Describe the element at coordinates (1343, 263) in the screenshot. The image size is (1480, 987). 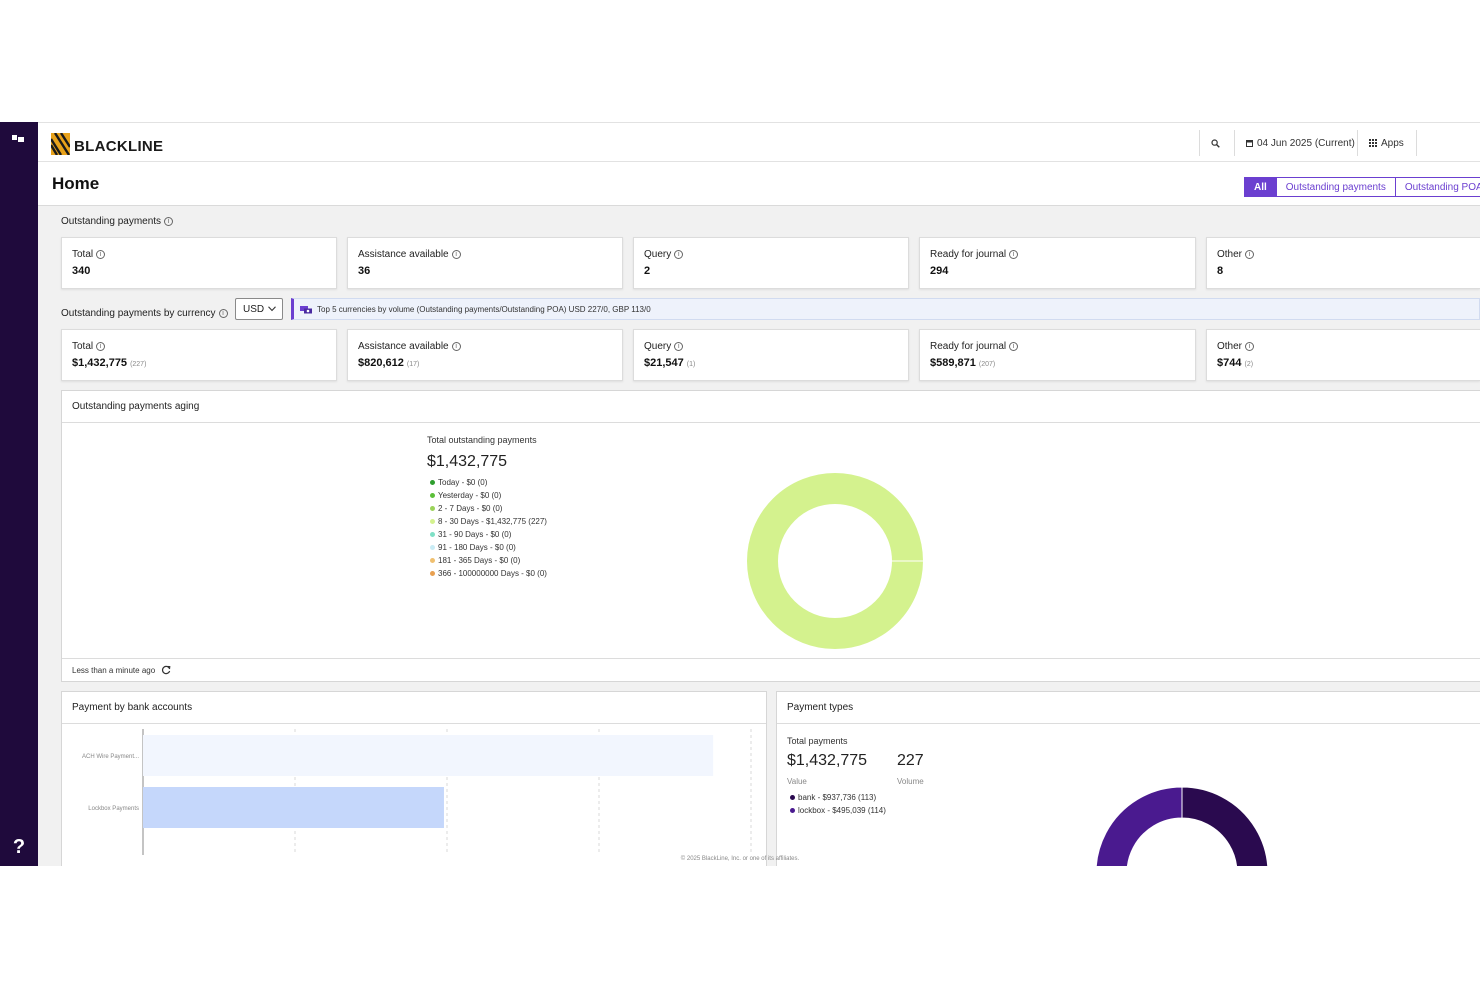
I see `card-other: Other i 8` at that location.